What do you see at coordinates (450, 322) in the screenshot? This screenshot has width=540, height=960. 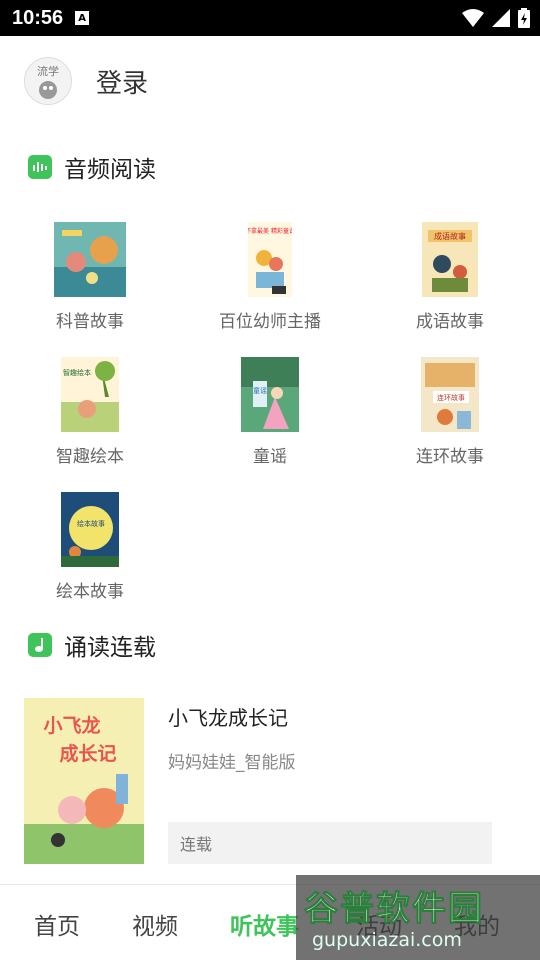 I see `audio-item-label: 成语故事` at bounding box center [450, 322].